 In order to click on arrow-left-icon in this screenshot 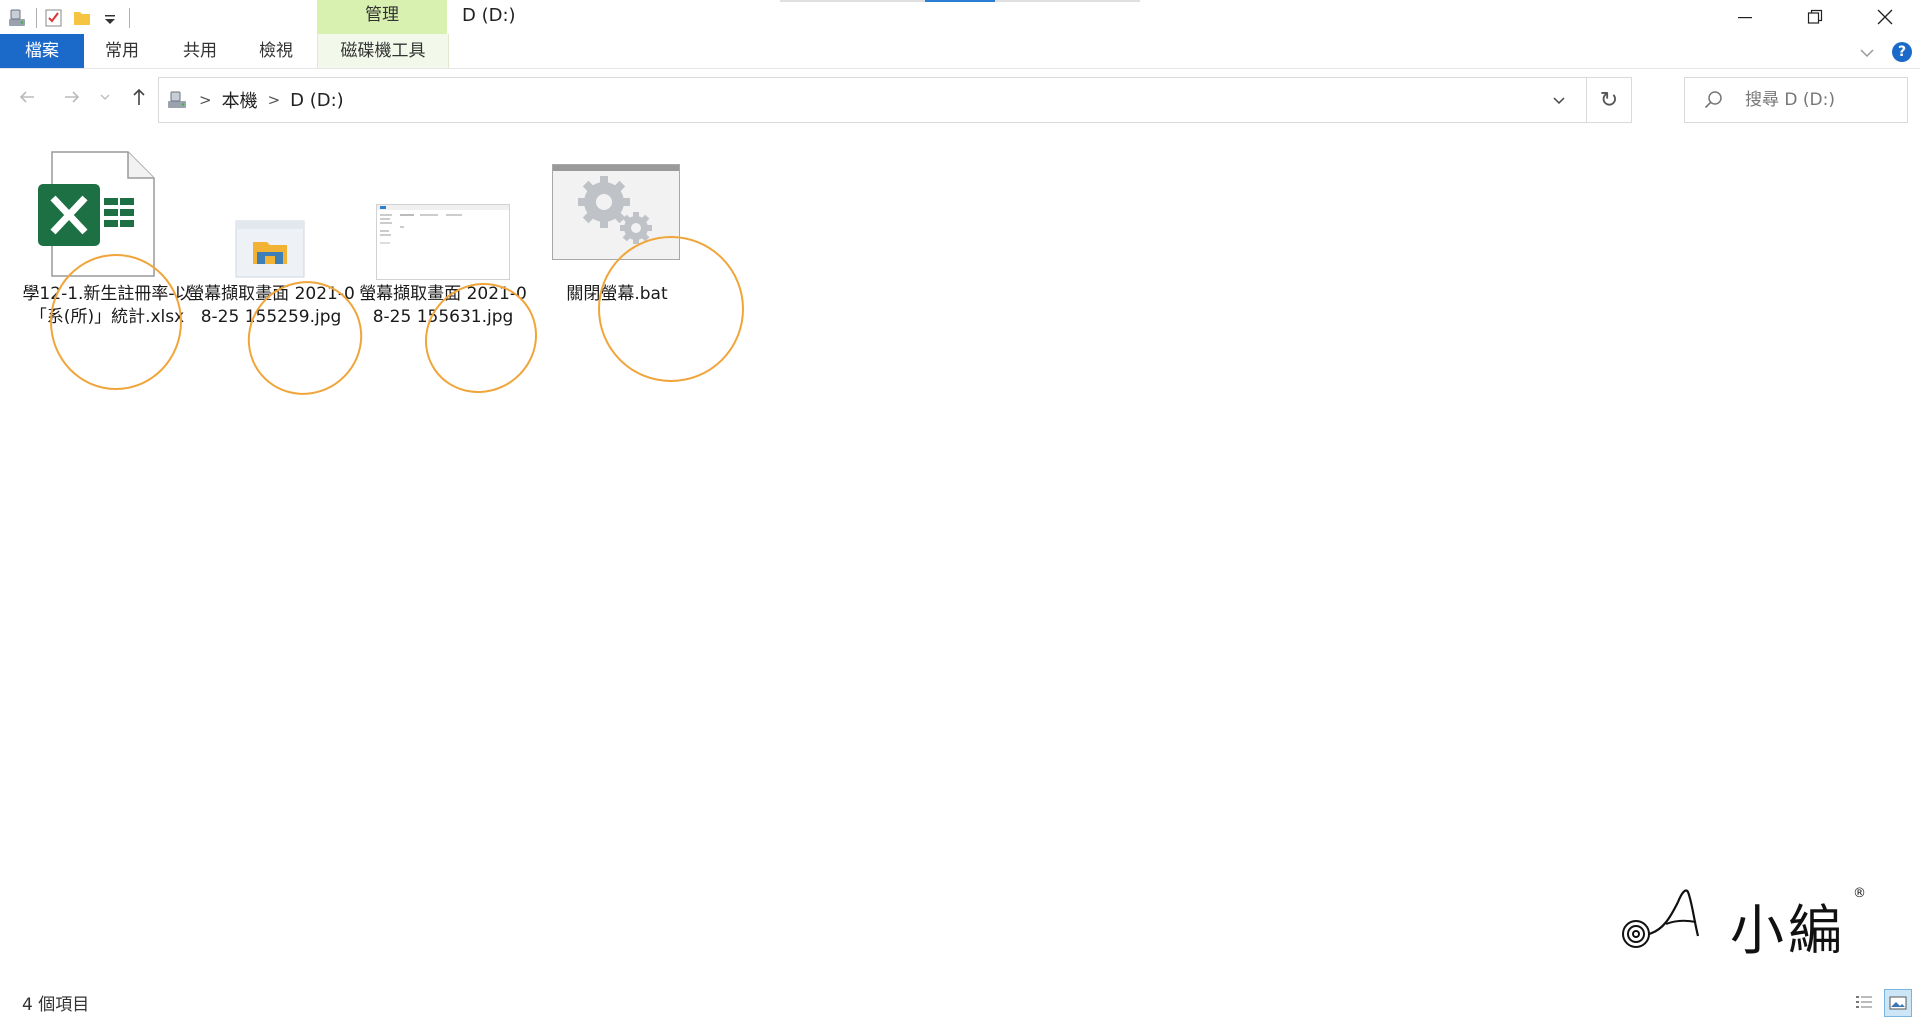, I will do `click(26, 97)`.